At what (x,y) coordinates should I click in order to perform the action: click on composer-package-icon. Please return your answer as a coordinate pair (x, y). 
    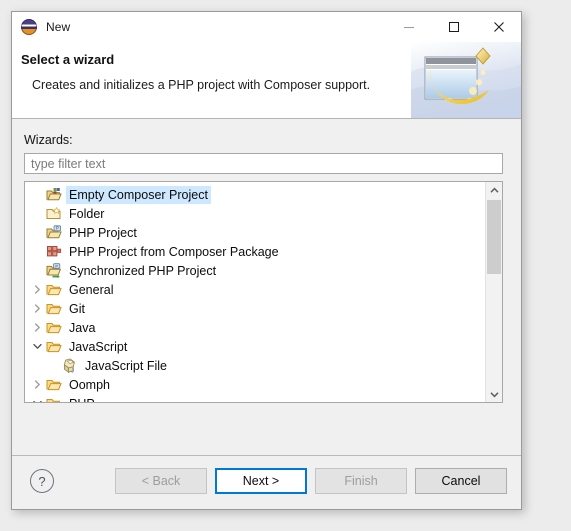
    Looking at the image, I should click on (54, 252).